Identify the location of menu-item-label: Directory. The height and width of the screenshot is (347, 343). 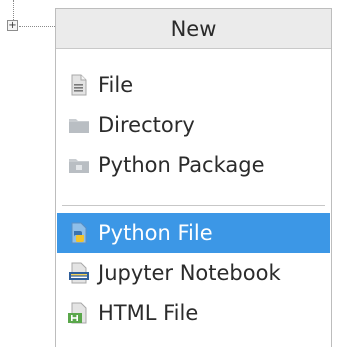
(146, 125).